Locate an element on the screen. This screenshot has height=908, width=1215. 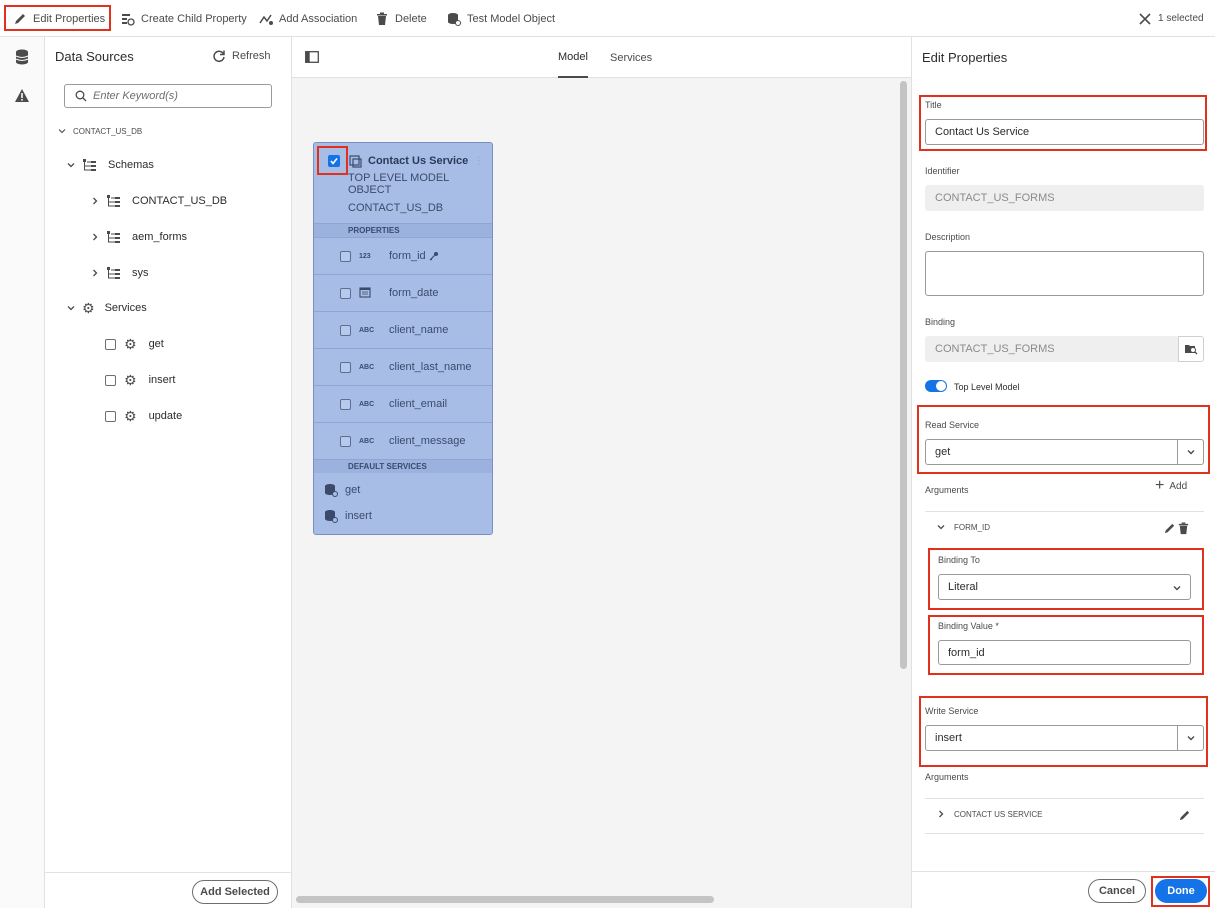
data-sources-title: Data Sources is located at coordinates (94, 56).